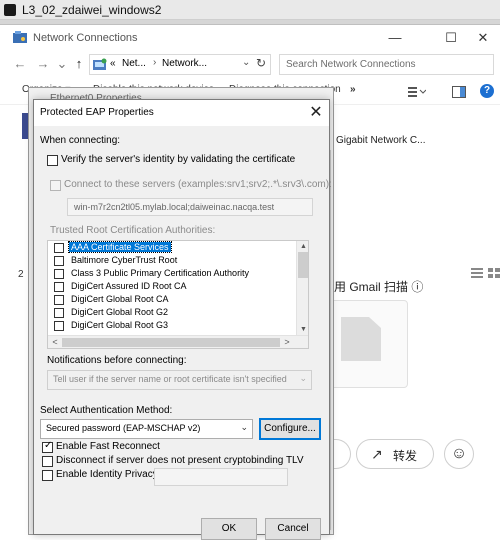 Image resolution: width=500 pixels, height=540 pixels. I want to click on forward-icon: ↗, so click(377, 454).